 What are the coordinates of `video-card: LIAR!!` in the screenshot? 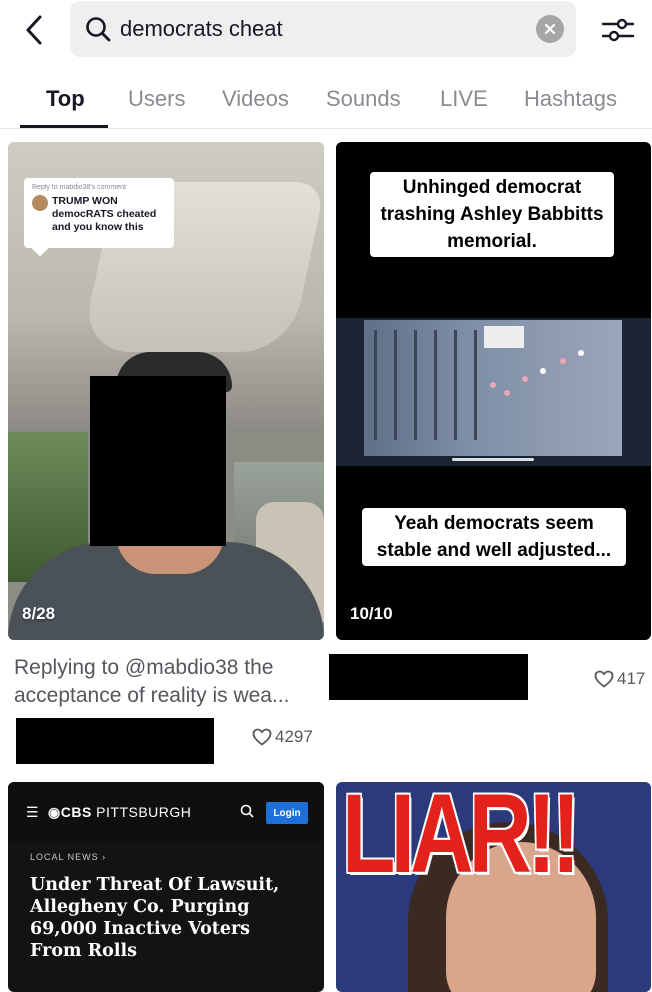 It's located at (493, 887).